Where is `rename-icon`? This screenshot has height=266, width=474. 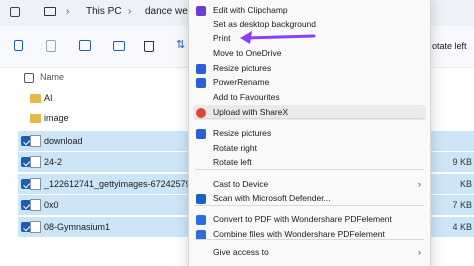
rename-icon is located at coordinates (86, 46).